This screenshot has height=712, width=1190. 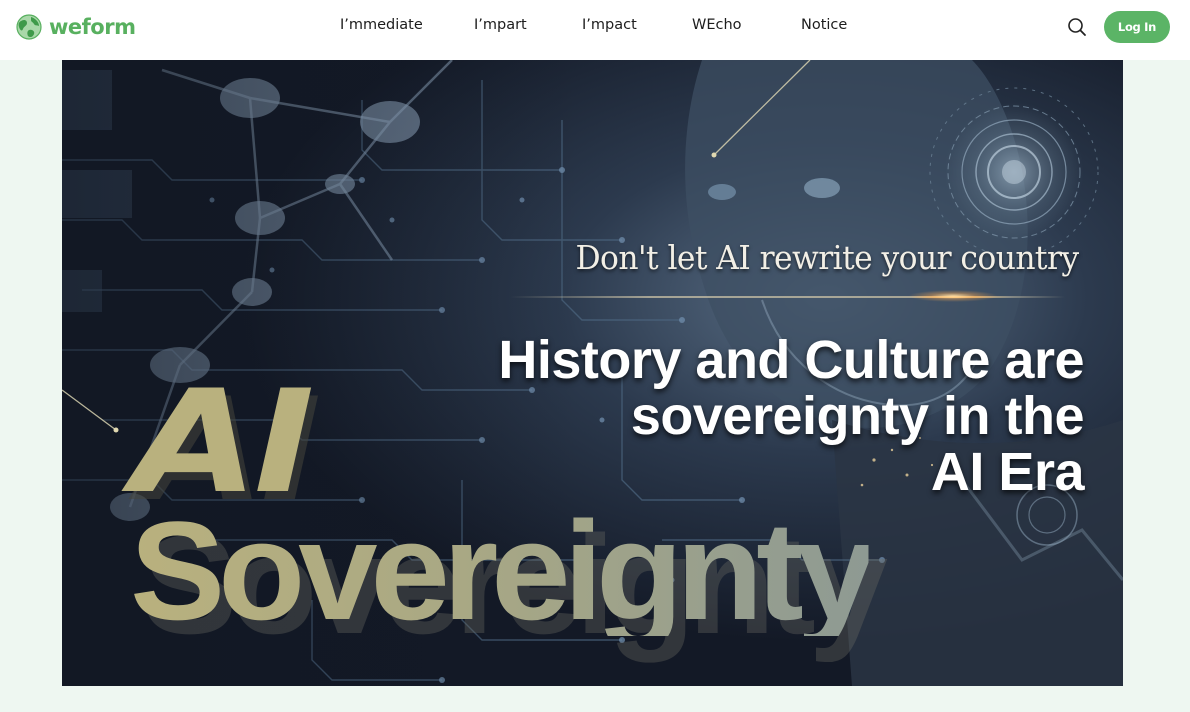 I want to click on hero-divider-flare, so click(x=953, y=296).